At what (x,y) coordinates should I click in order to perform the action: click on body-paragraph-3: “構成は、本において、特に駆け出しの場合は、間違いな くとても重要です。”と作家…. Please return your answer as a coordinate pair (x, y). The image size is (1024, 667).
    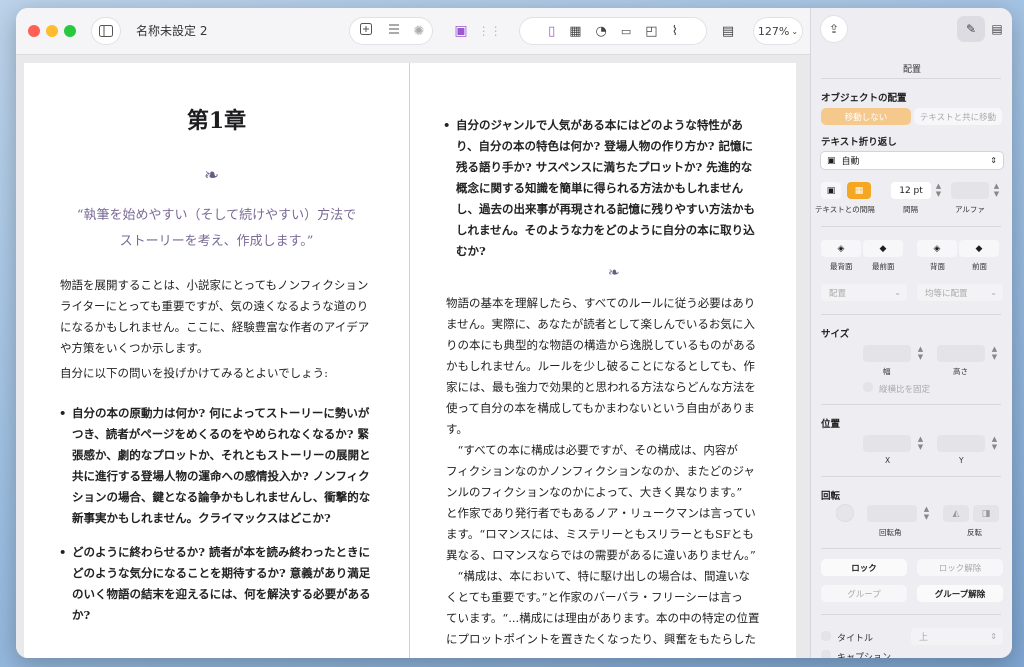
    Looking at the image, I should click on (603, 607).